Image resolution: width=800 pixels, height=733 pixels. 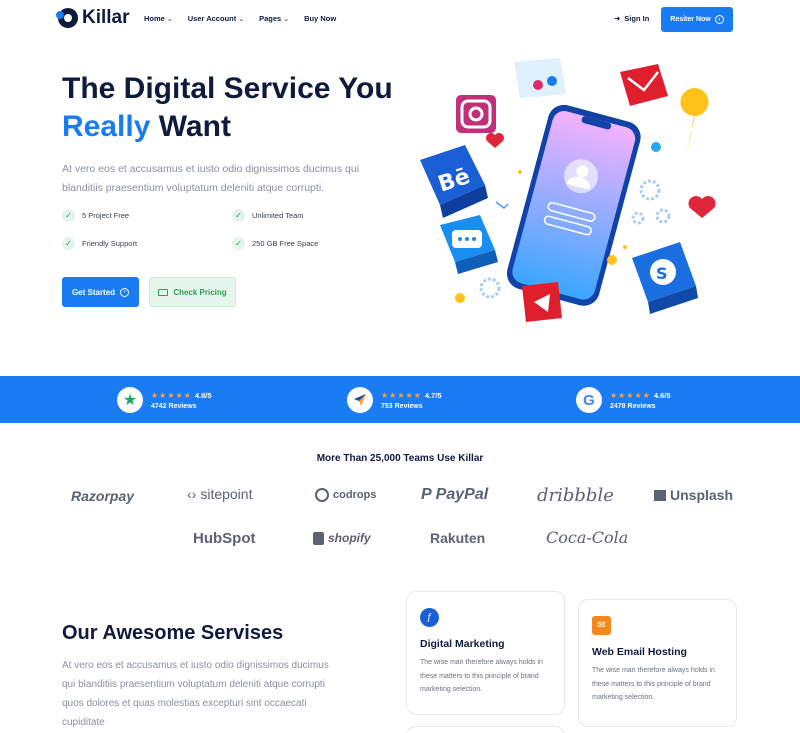 I want to click on brand-label: PayPal, so click(x=462, y=494).